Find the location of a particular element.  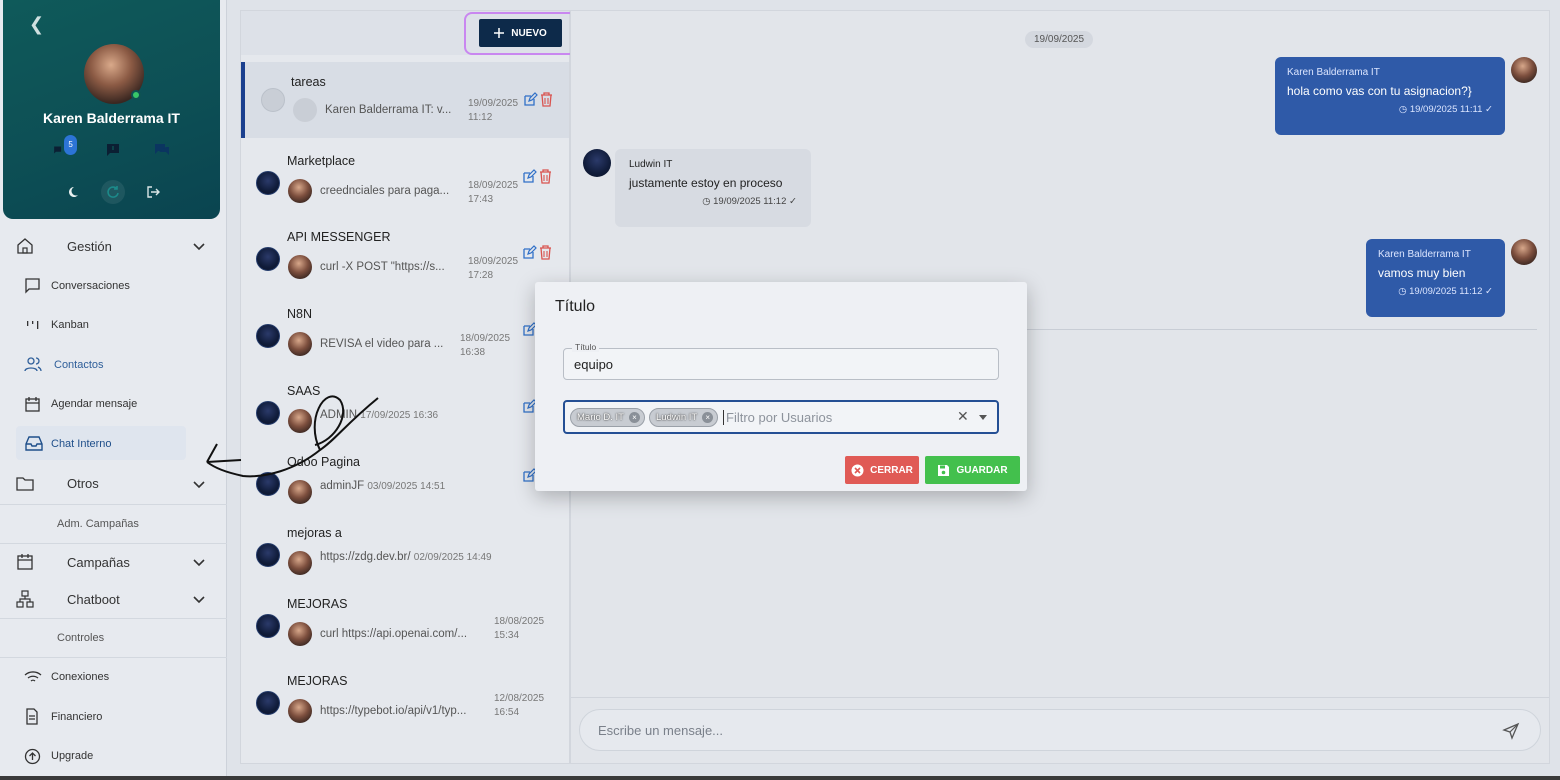

title-field: Título equipo is located at coordinates (781, 361).